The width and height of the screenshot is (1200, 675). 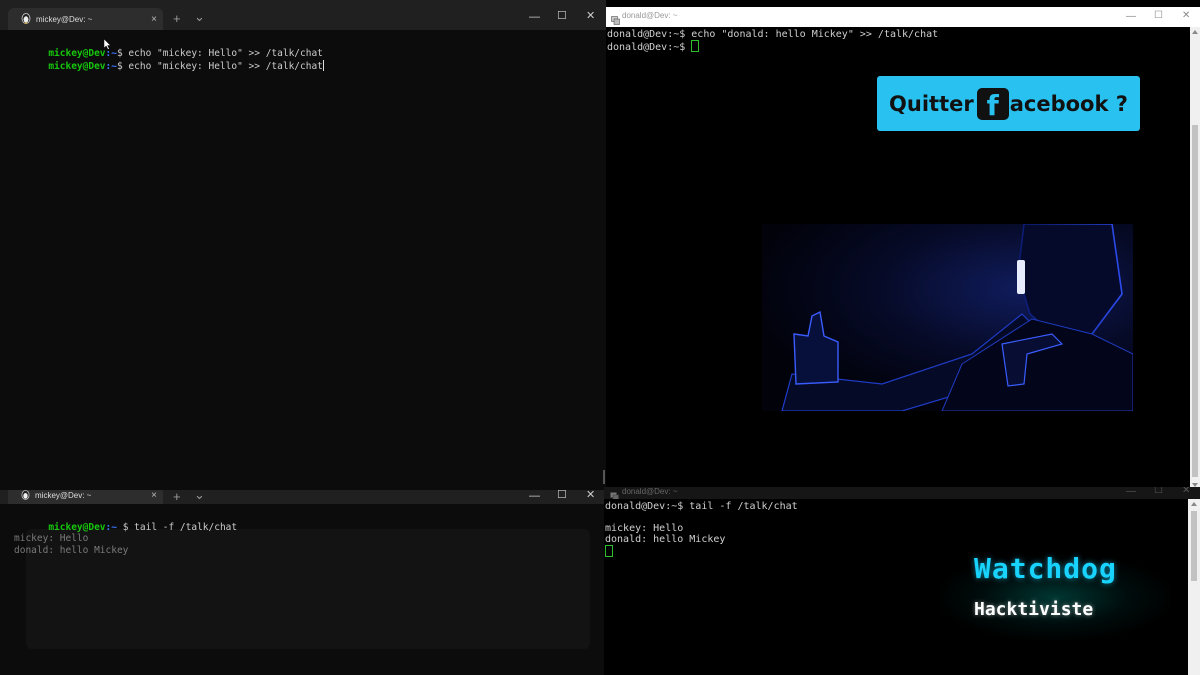 What do you see at coordinates (1055, 595) in the screenshot?
I see `watchdog-logo: Watchdog Hacktiviste` at bounding box center [1055, 595].